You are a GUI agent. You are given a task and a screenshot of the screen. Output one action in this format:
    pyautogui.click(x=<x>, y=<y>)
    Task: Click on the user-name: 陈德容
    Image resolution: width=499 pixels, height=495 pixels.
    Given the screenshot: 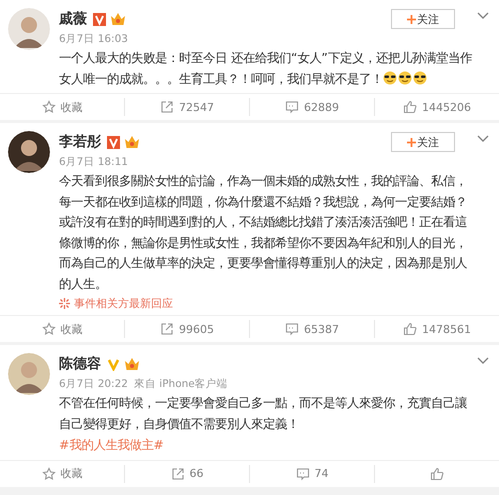 What is the action you would take?
    pyautogui.click(x=80, y=364)
    